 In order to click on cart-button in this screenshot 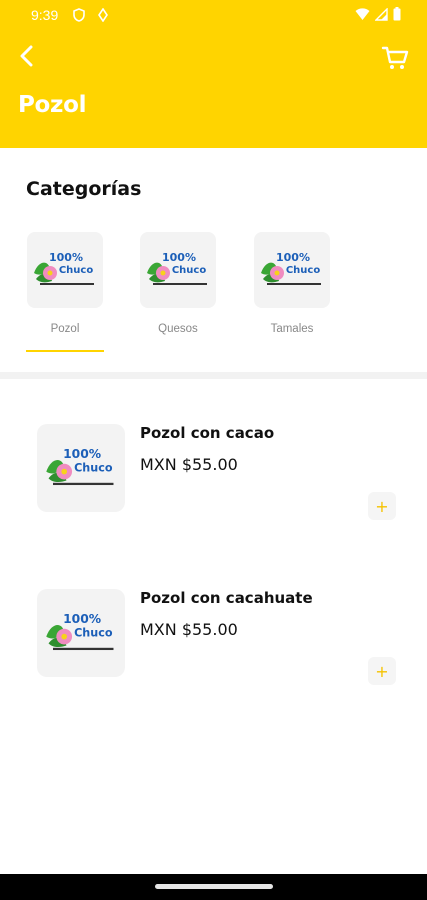, I will do `click(395, 58)`.